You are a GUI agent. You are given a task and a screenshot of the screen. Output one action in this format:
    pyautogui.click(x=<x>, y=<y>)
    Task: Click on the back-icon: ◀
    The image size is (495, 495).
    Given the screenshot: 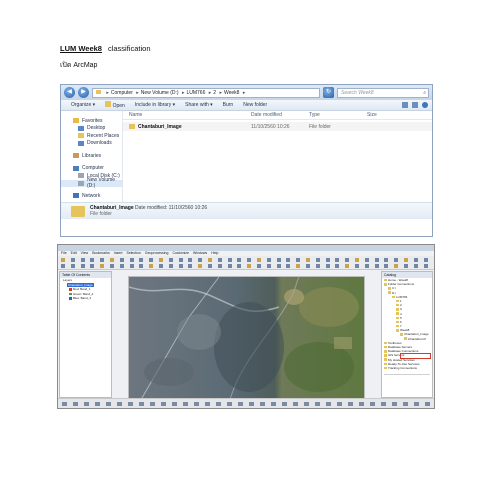 What is the action you would take?
    pyautogui.click(x=69, y=92)
    